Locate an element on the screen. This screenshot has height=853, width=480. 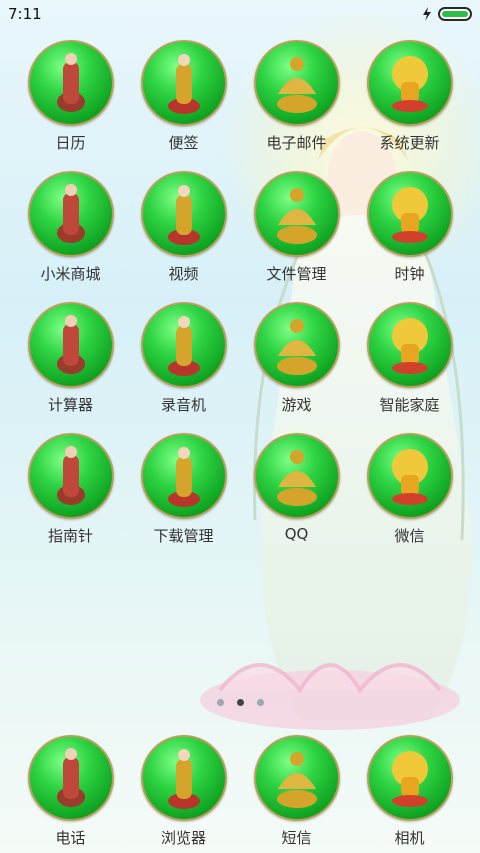
app-label: 视频 is located at coordinates (183, 274).